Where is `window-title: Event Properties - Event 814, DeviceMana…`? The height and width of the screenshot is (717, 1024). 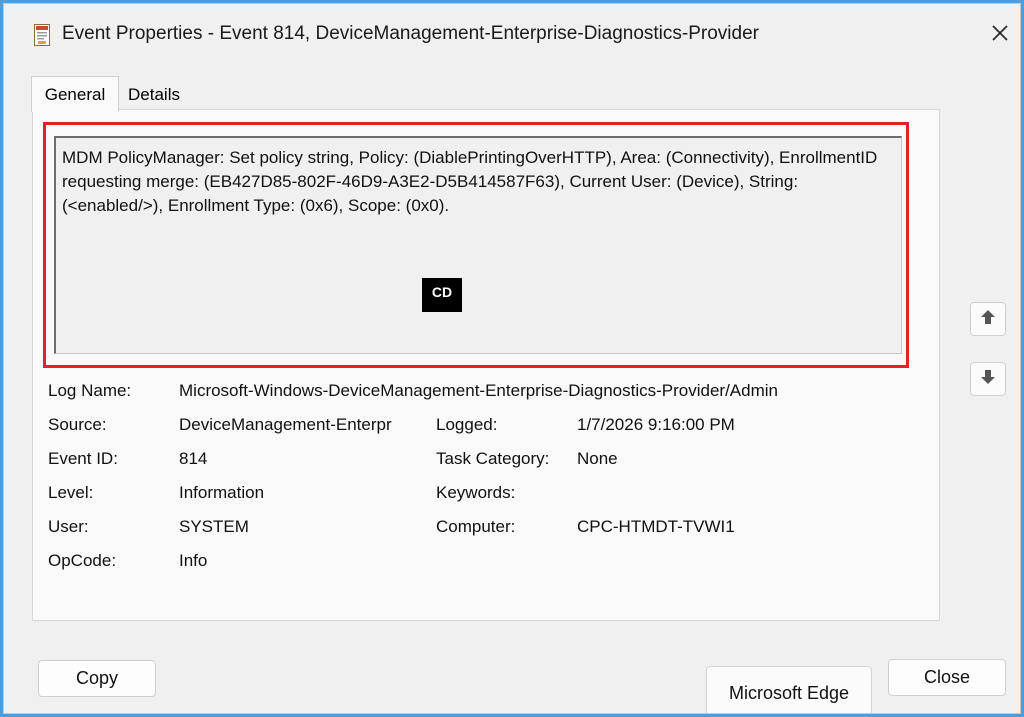
window-title: Event Properties - Event 814, DeviceMana… is located at coordinates (410, 33).